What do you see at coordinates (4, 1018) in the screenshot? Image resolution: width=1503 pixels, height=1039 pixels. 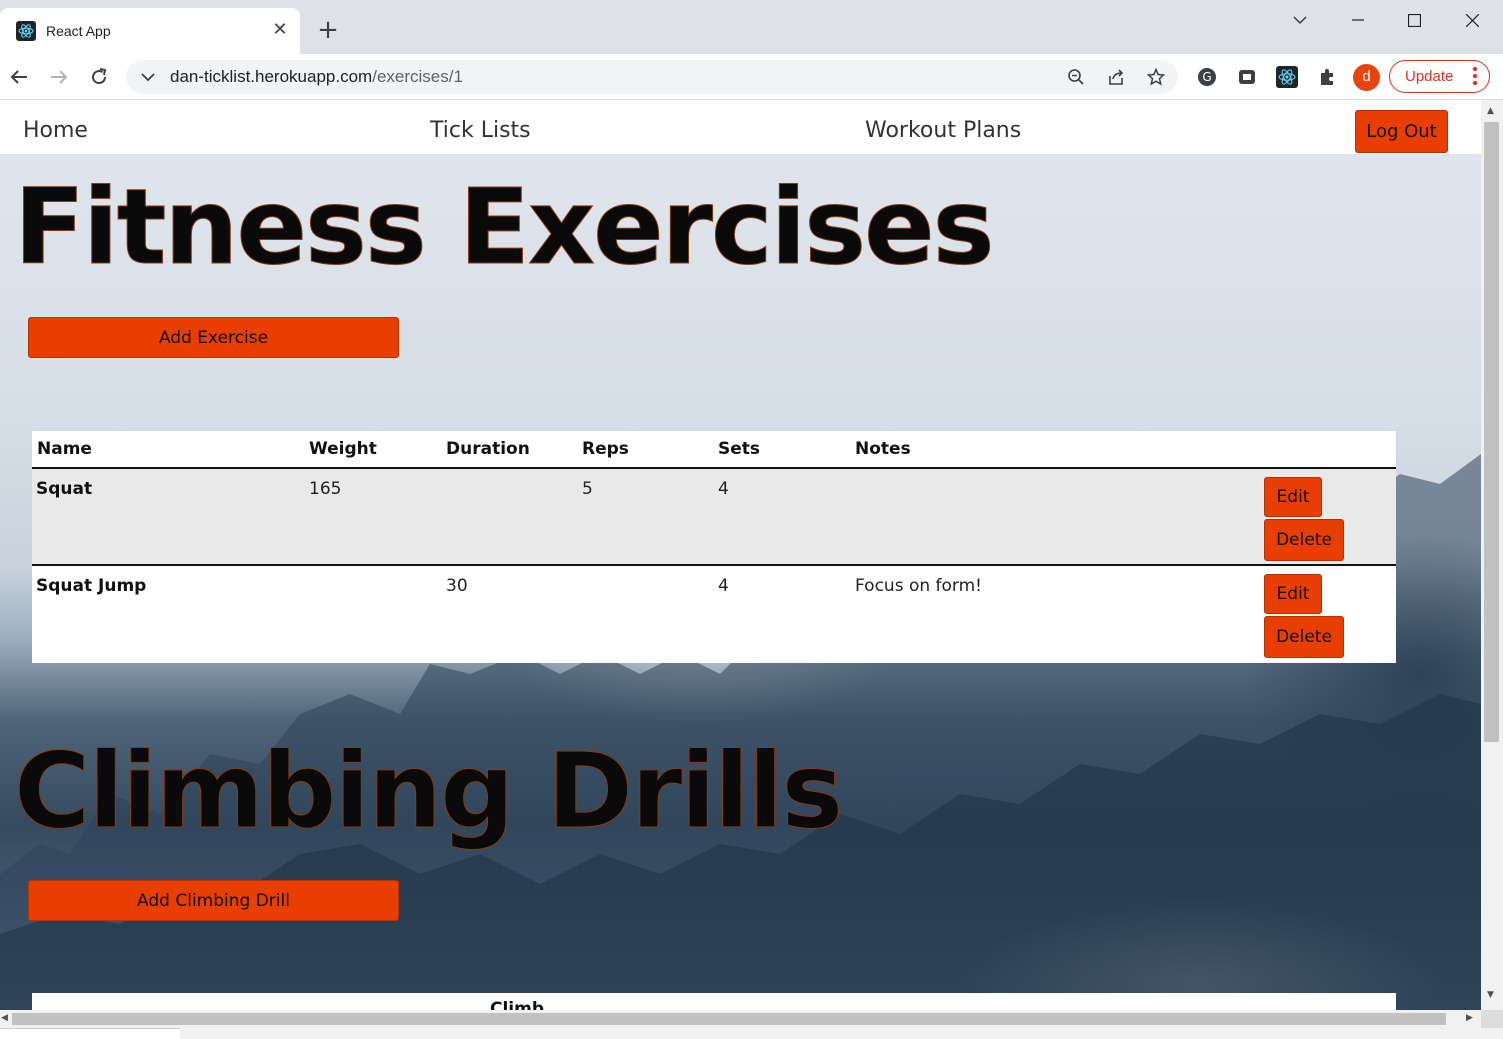 I see `scroll-left-arrow-icon: ◀` at bounding box center [4, 1018].